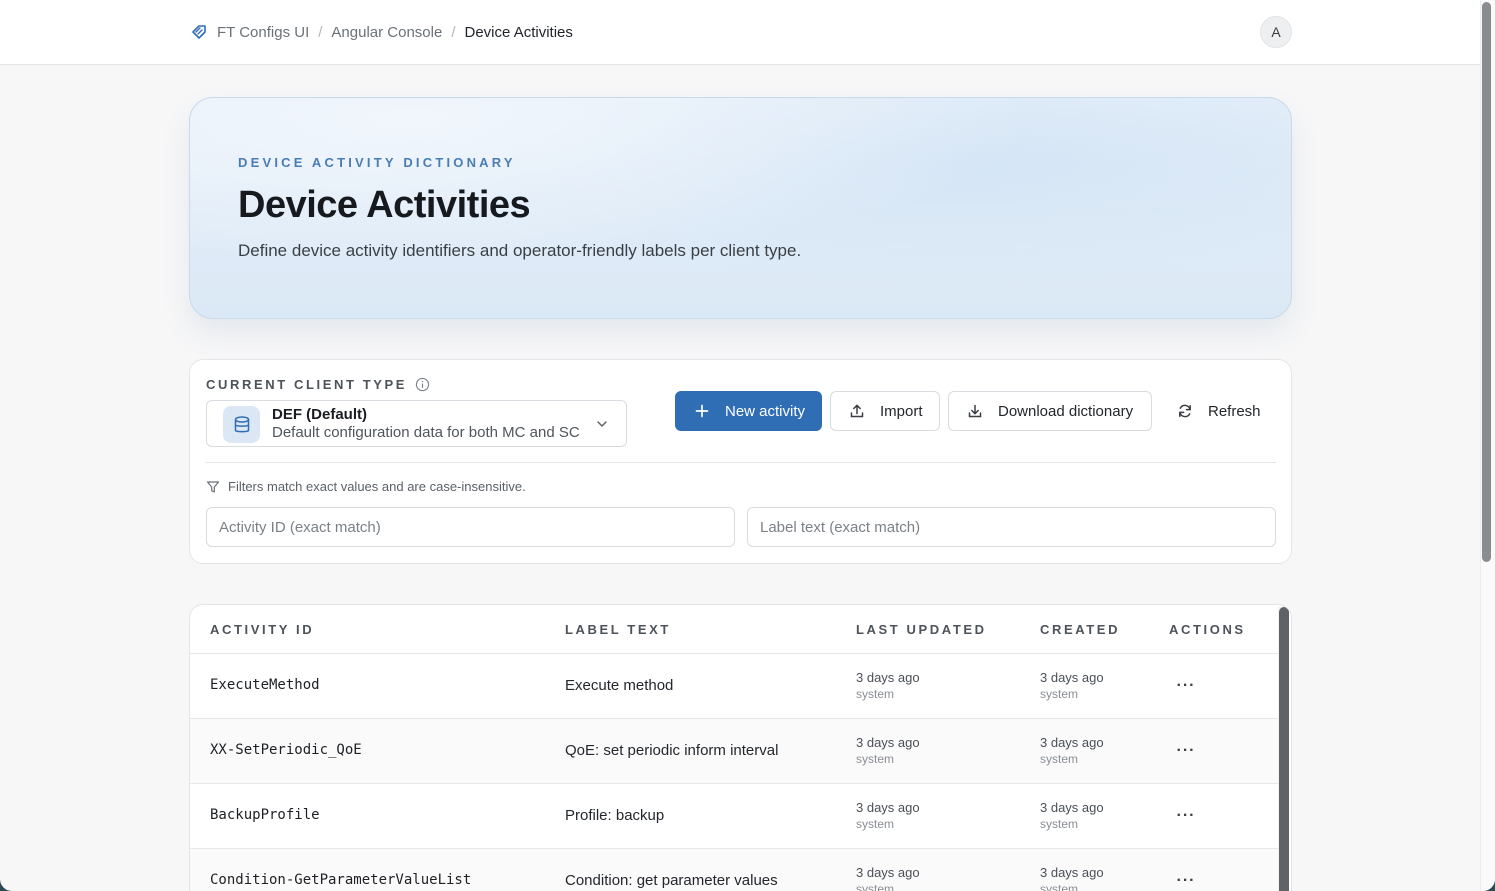 This screenshot has width=1495, height=891. I want to click on new-activity-label: New activity, so click(765, 411).